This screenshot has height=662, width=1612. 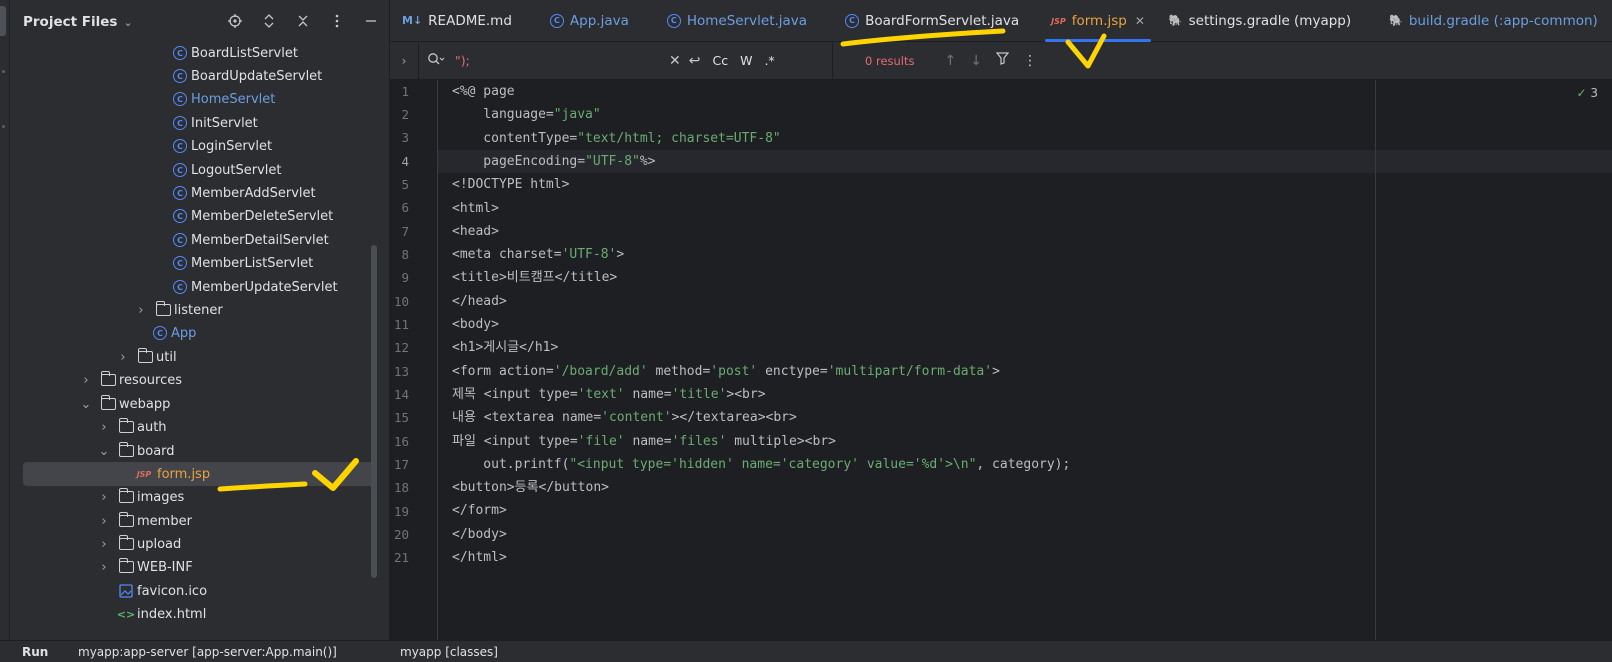 What do you see at coordinates (538, 254) in the screenshot?
I see `code-line: <meta charset='UTF-8'>` at bounding box center [538, 254].